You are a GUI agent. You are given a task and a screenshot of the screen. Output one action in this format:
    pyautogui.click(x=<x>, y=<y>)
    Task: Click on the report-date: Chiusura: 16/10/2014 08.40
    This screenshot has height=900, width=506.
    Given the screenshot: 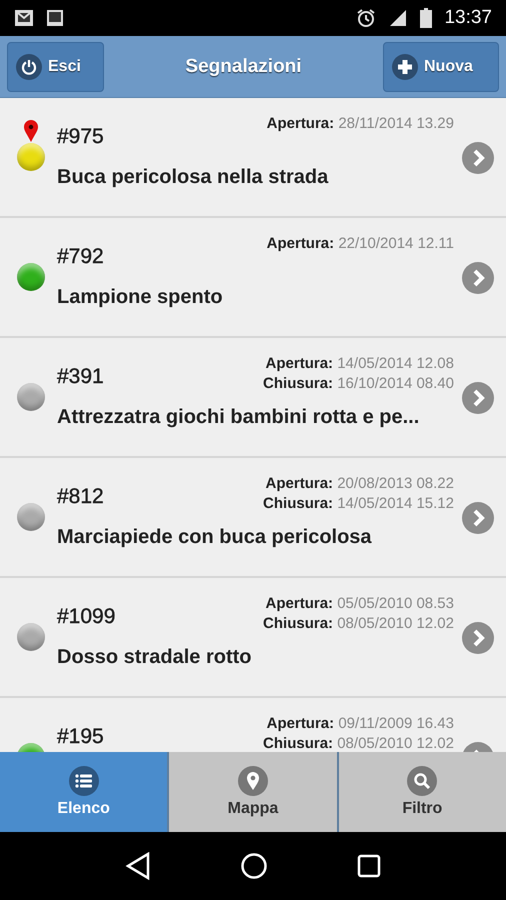 What is the action you would take?
    pyautogui.click(x=358, y=384)
    